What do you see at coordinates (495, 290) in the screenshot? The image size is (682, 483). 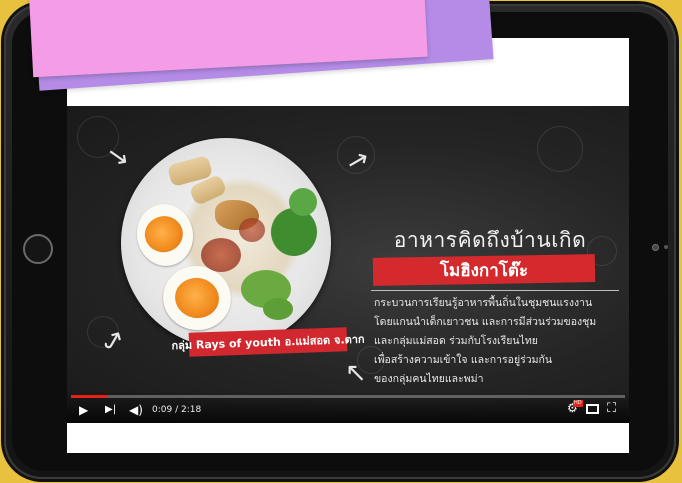 I see `divider` at bounding box center [495, 290].